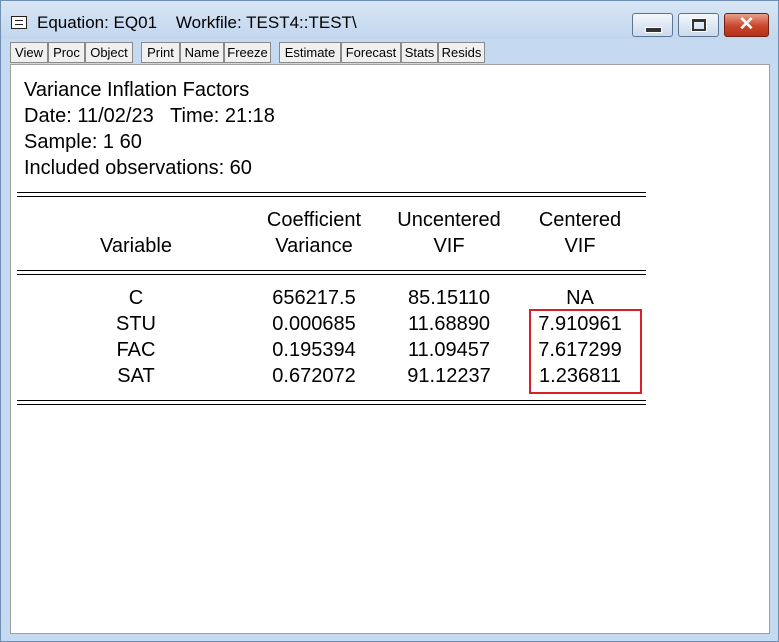  I want to click on close-icon: ✕, so click(746, 24).